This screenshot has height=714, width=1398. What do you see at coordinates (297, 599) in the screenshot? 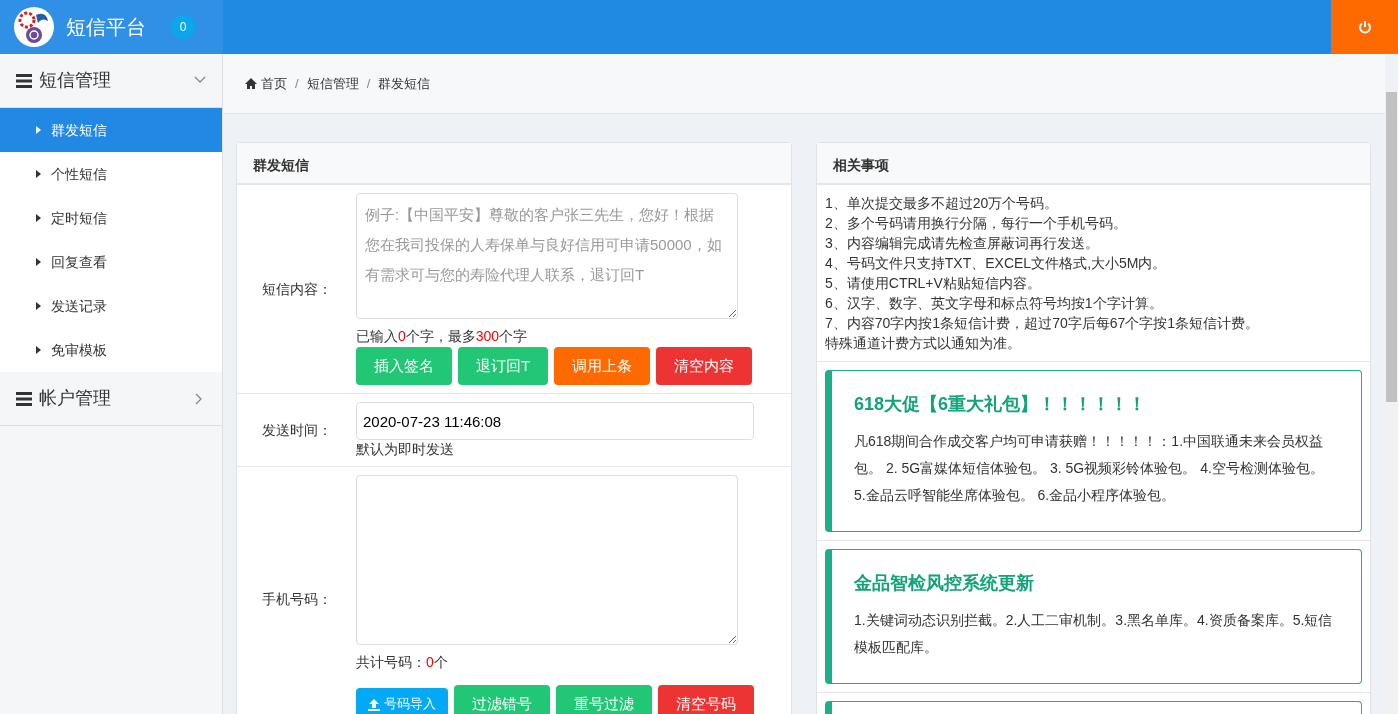
I see `field-label: 手机号码：` at bounding box center [297, 599].